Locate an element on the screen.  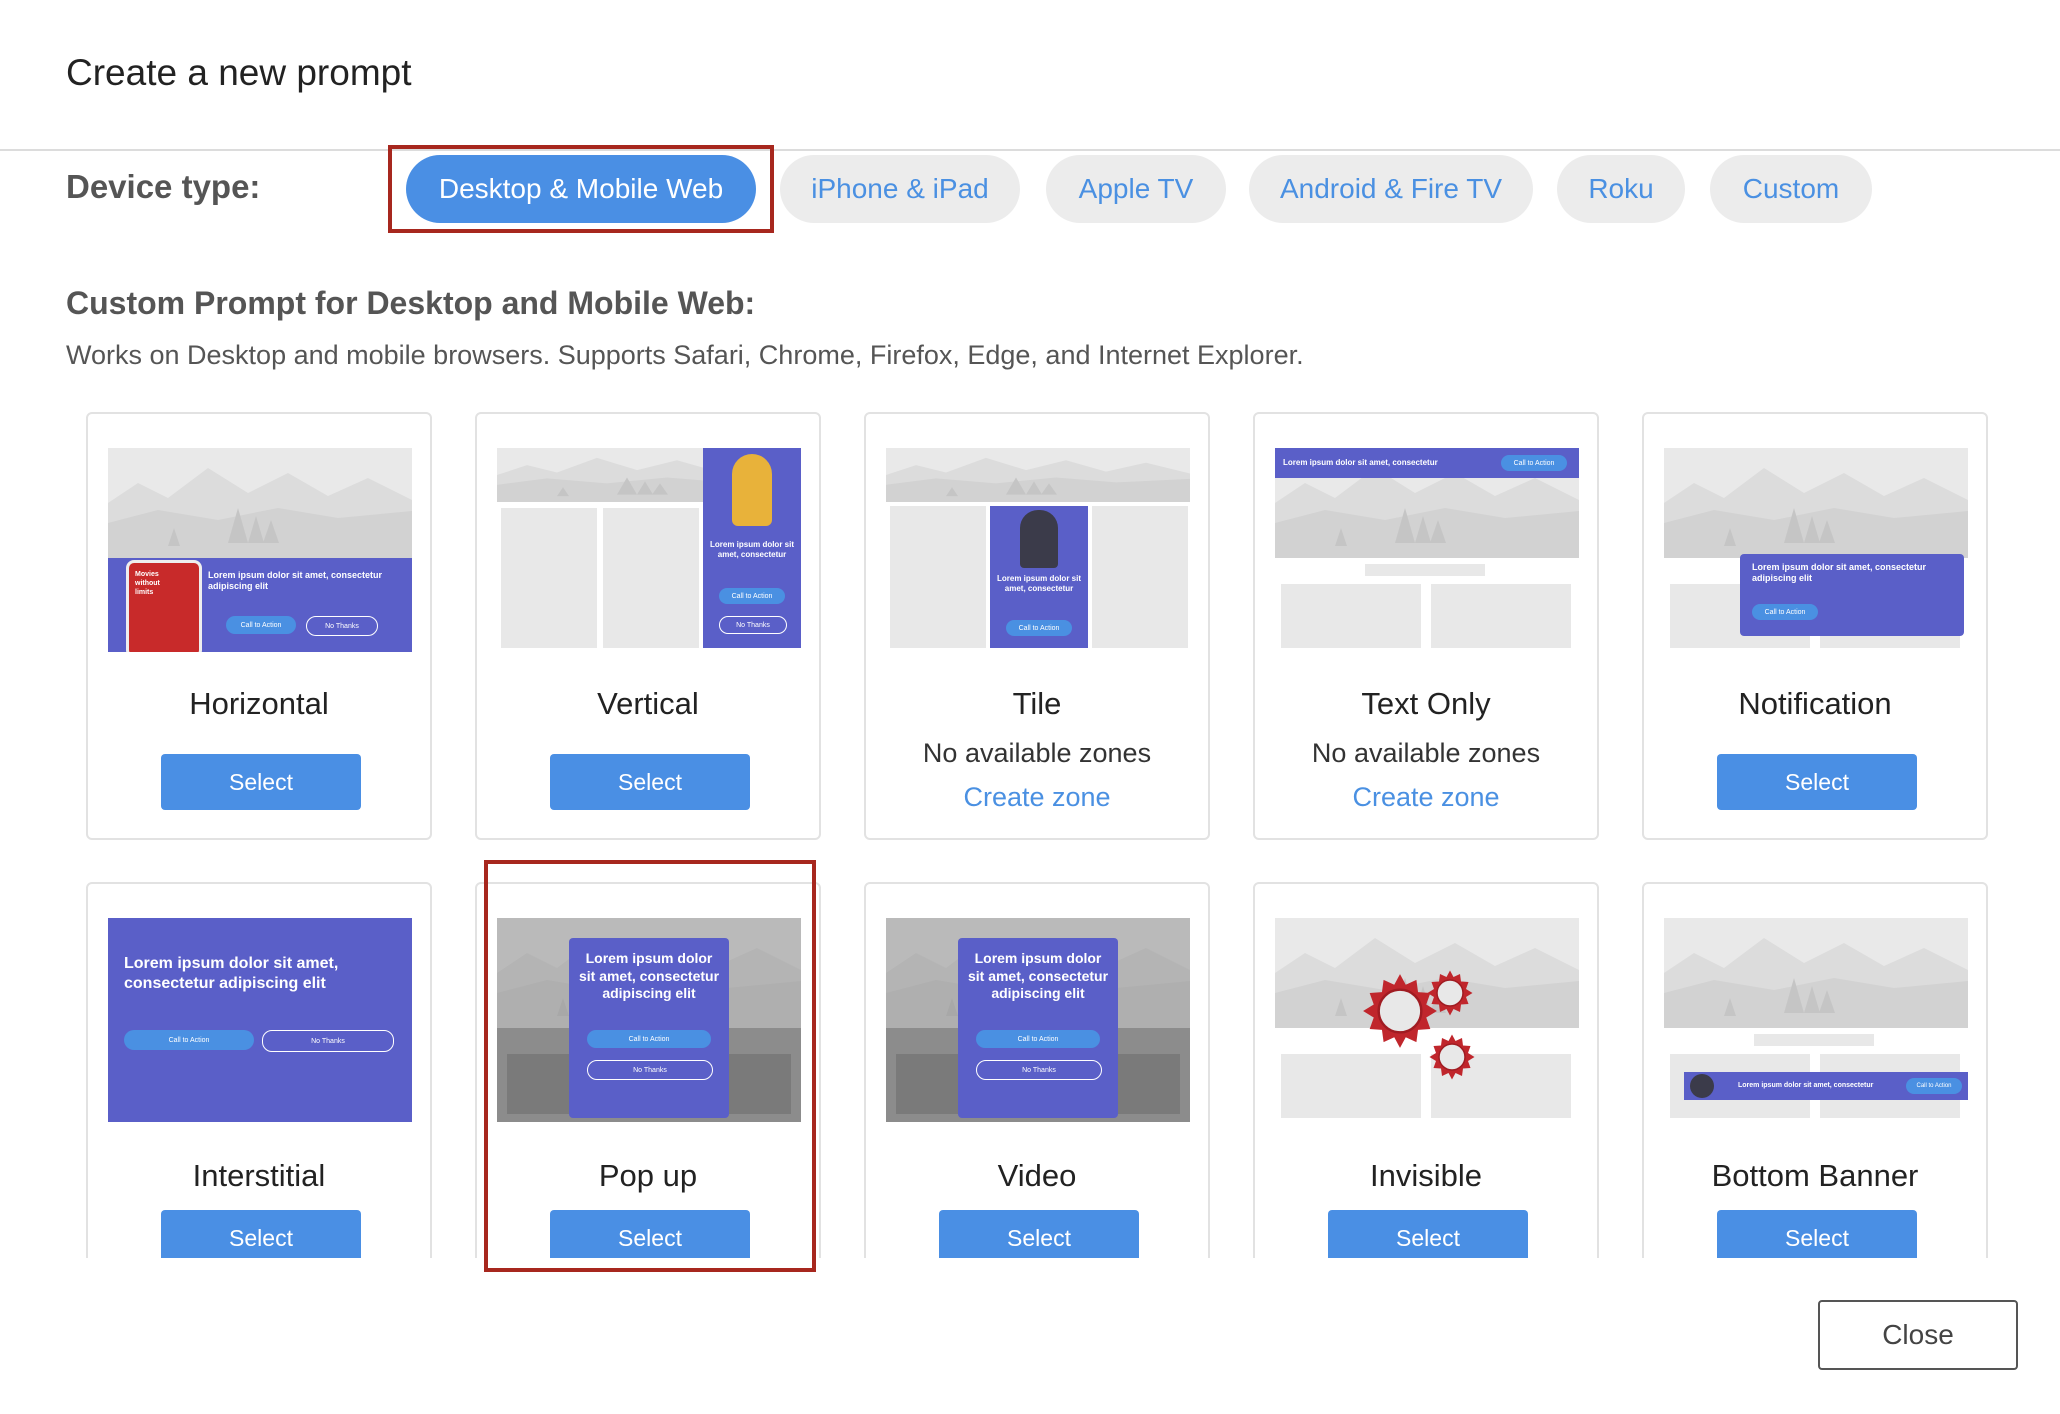
card-title: Interstitial is located at coordinates (259, 1175).